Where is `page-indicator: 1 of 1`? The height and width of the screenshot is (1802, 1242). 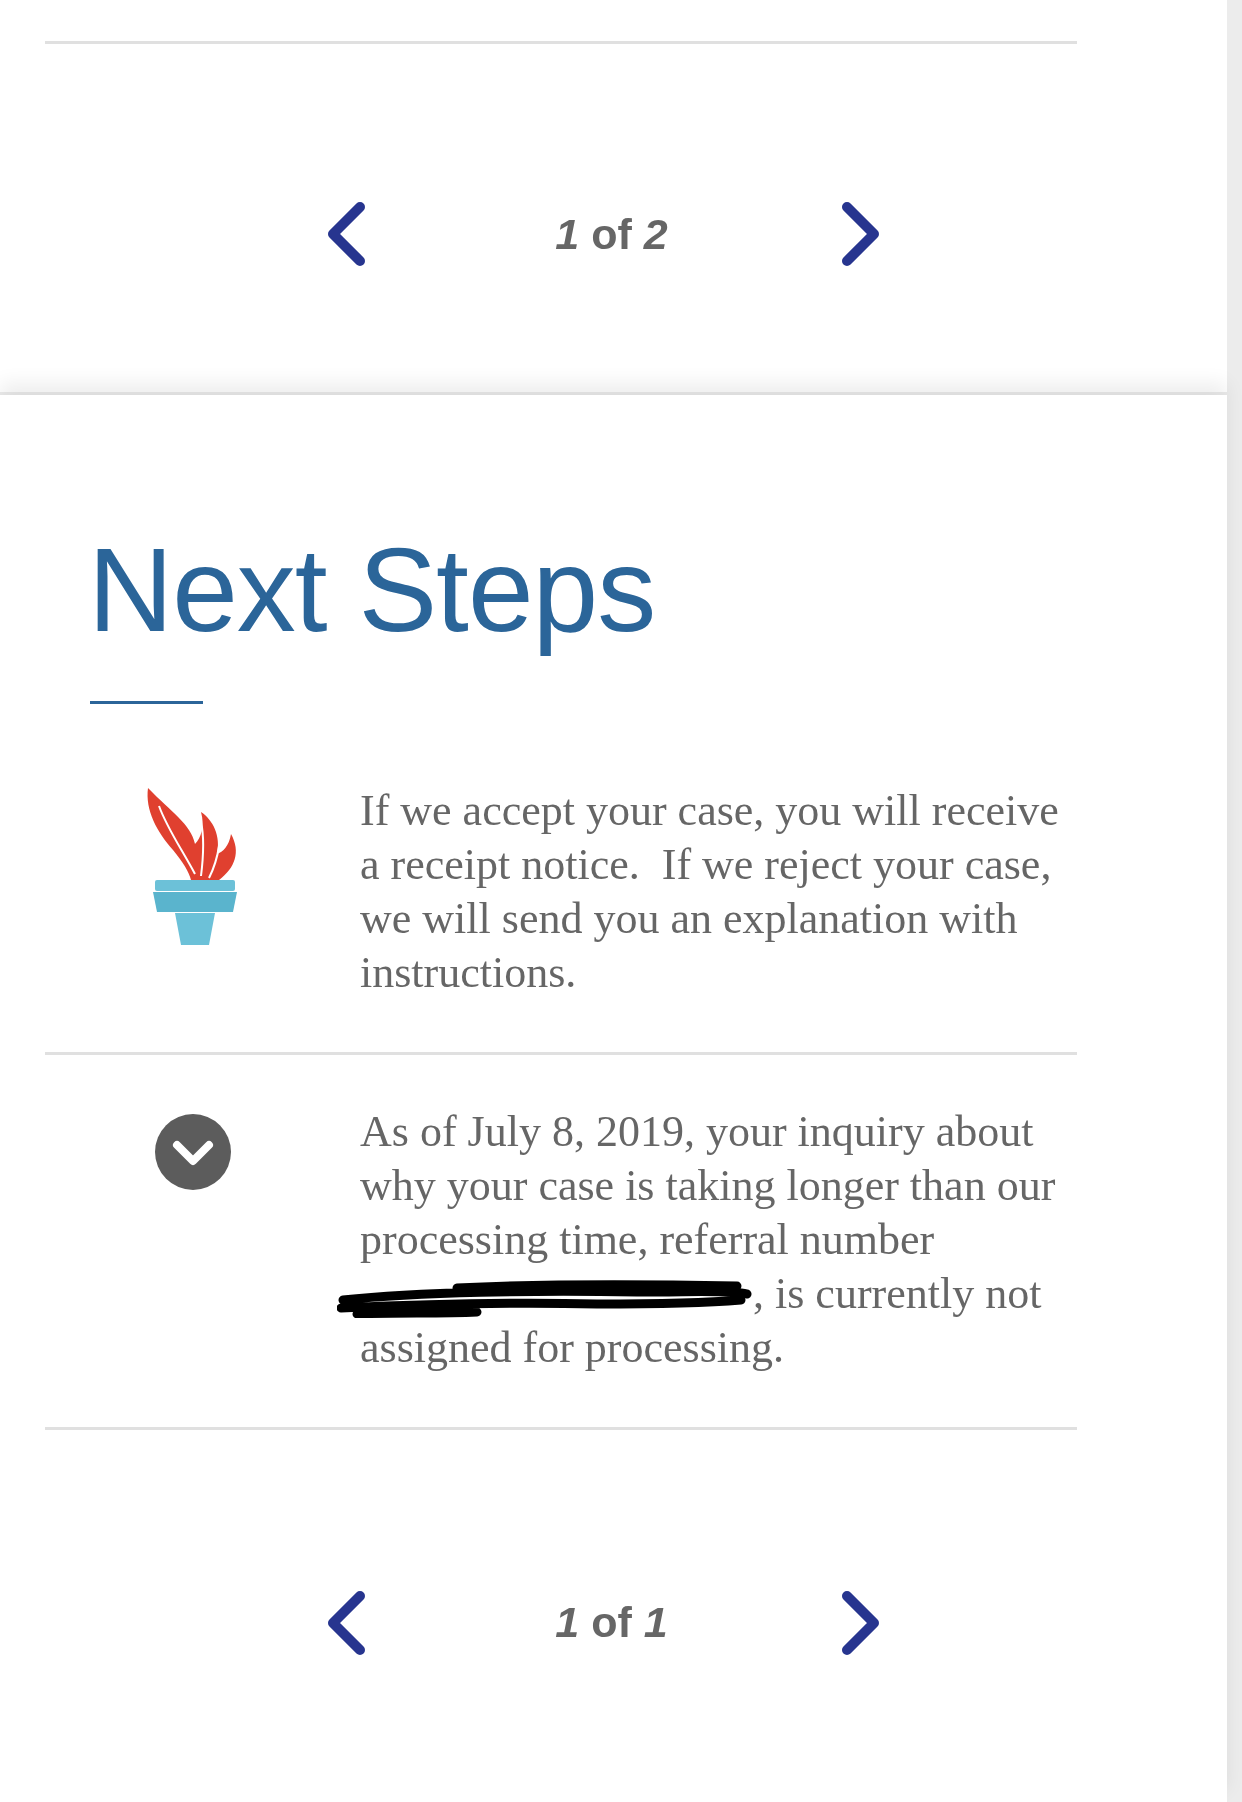 page-indicator: 1 of 1 is located at coordinates (611, 1623).